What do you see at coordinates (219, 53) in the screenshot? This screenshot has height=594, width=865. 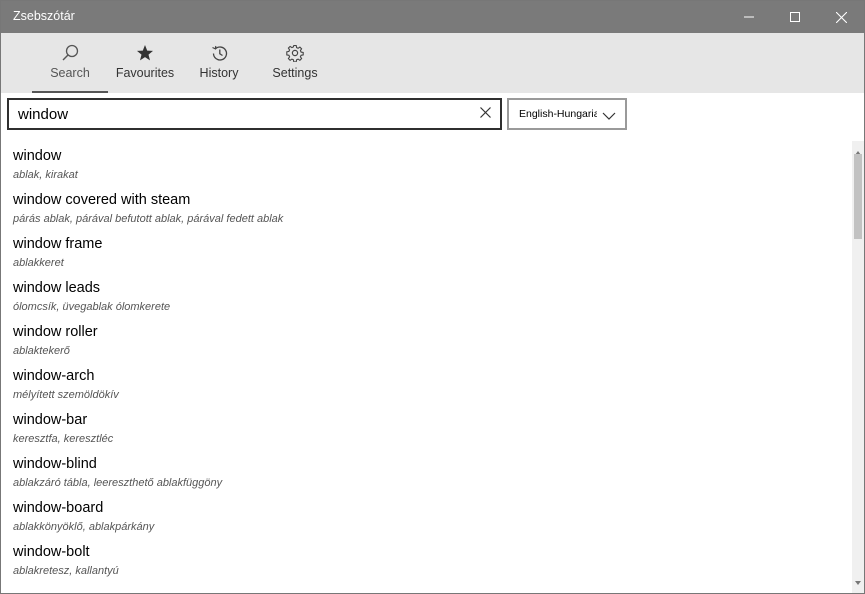 I see `history-icon` at bounding box center [219, 53].